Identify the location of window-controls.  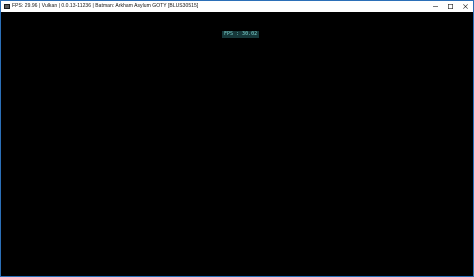
(450, 6).